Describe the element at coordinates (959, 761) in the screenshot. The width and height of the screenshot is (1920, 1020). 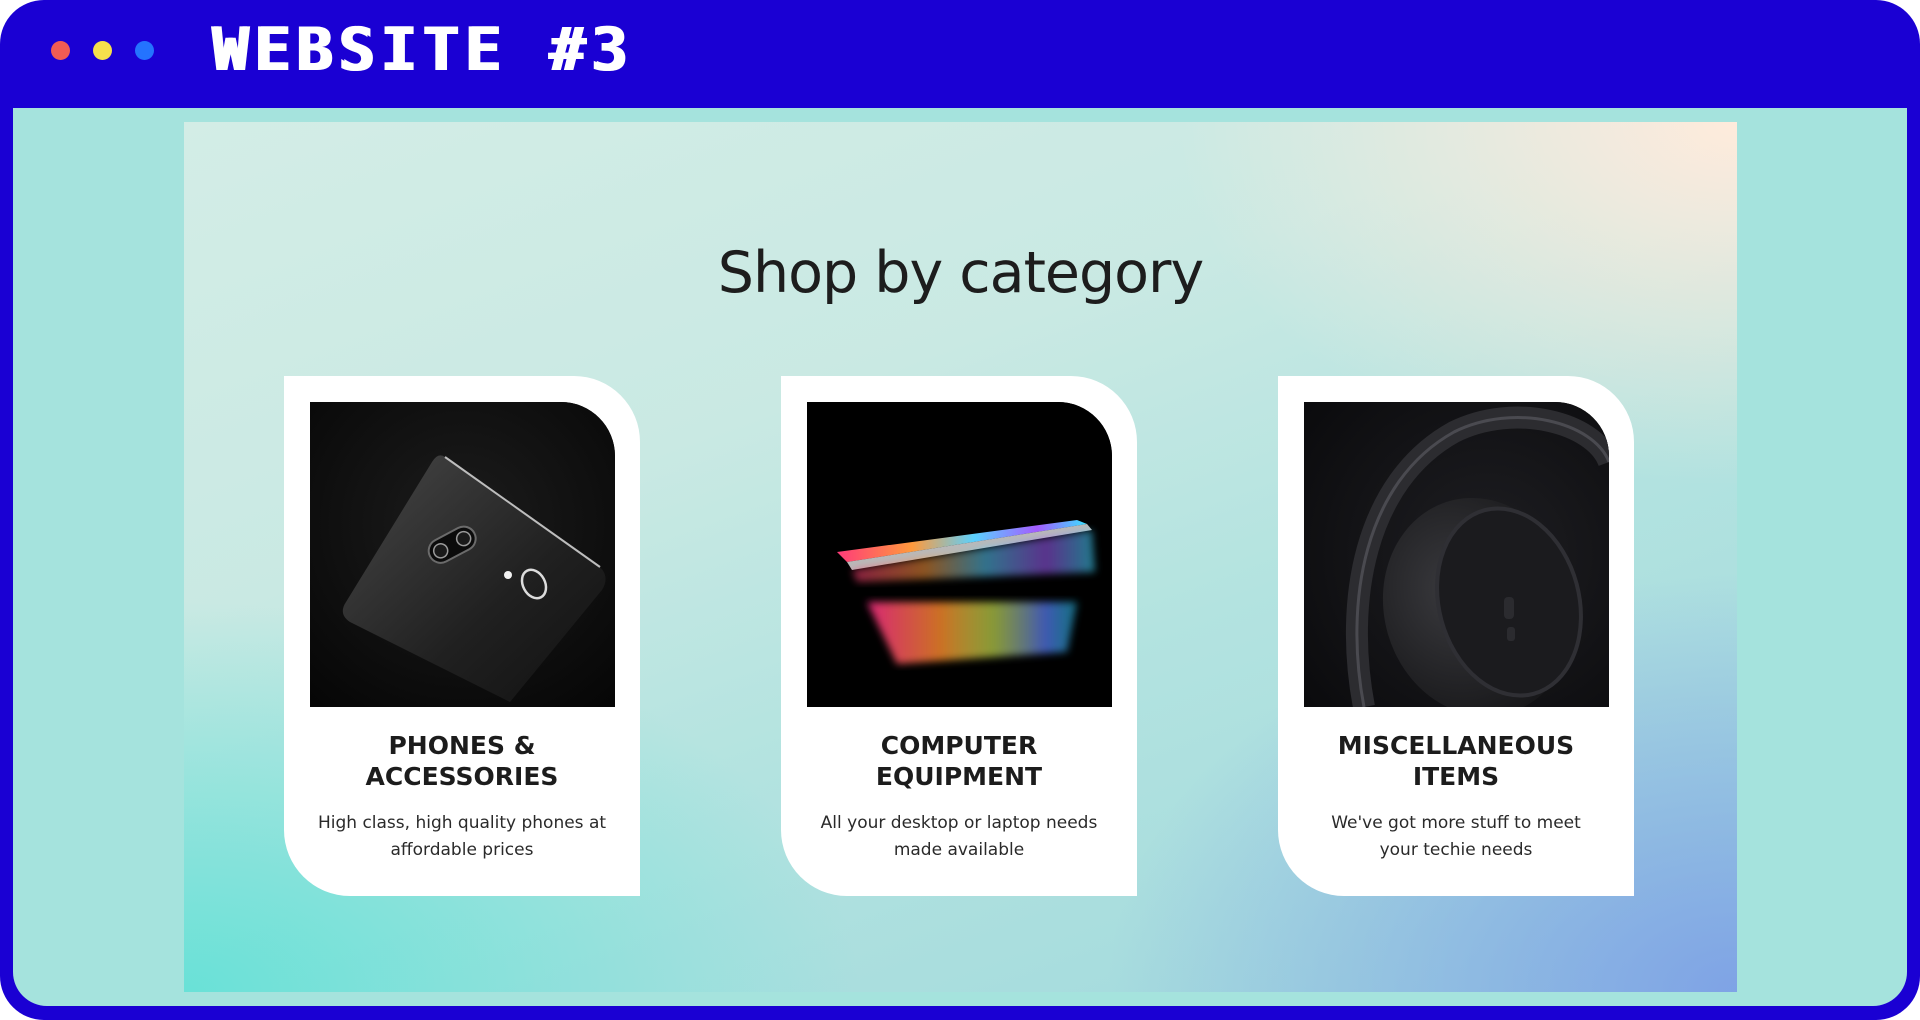
I see `category-title: COMPUTER EQUIPMENT` at that location.